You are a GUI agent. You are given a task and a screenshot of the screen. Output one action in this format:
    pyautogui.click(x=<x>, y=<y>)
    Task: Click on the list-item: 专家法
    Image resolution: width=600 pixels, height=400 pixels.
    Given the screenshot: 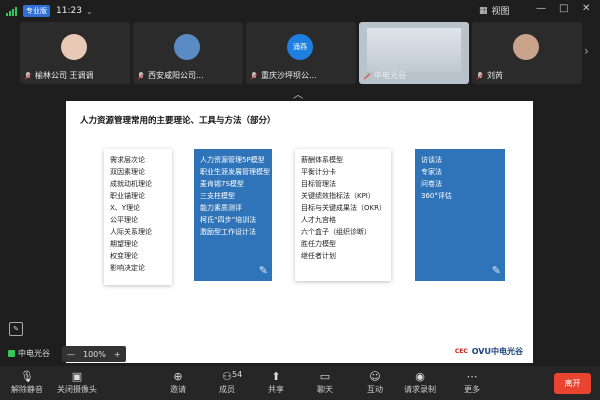 What is the action you would take?
    pyautogui.click(x=431, y=172)
    